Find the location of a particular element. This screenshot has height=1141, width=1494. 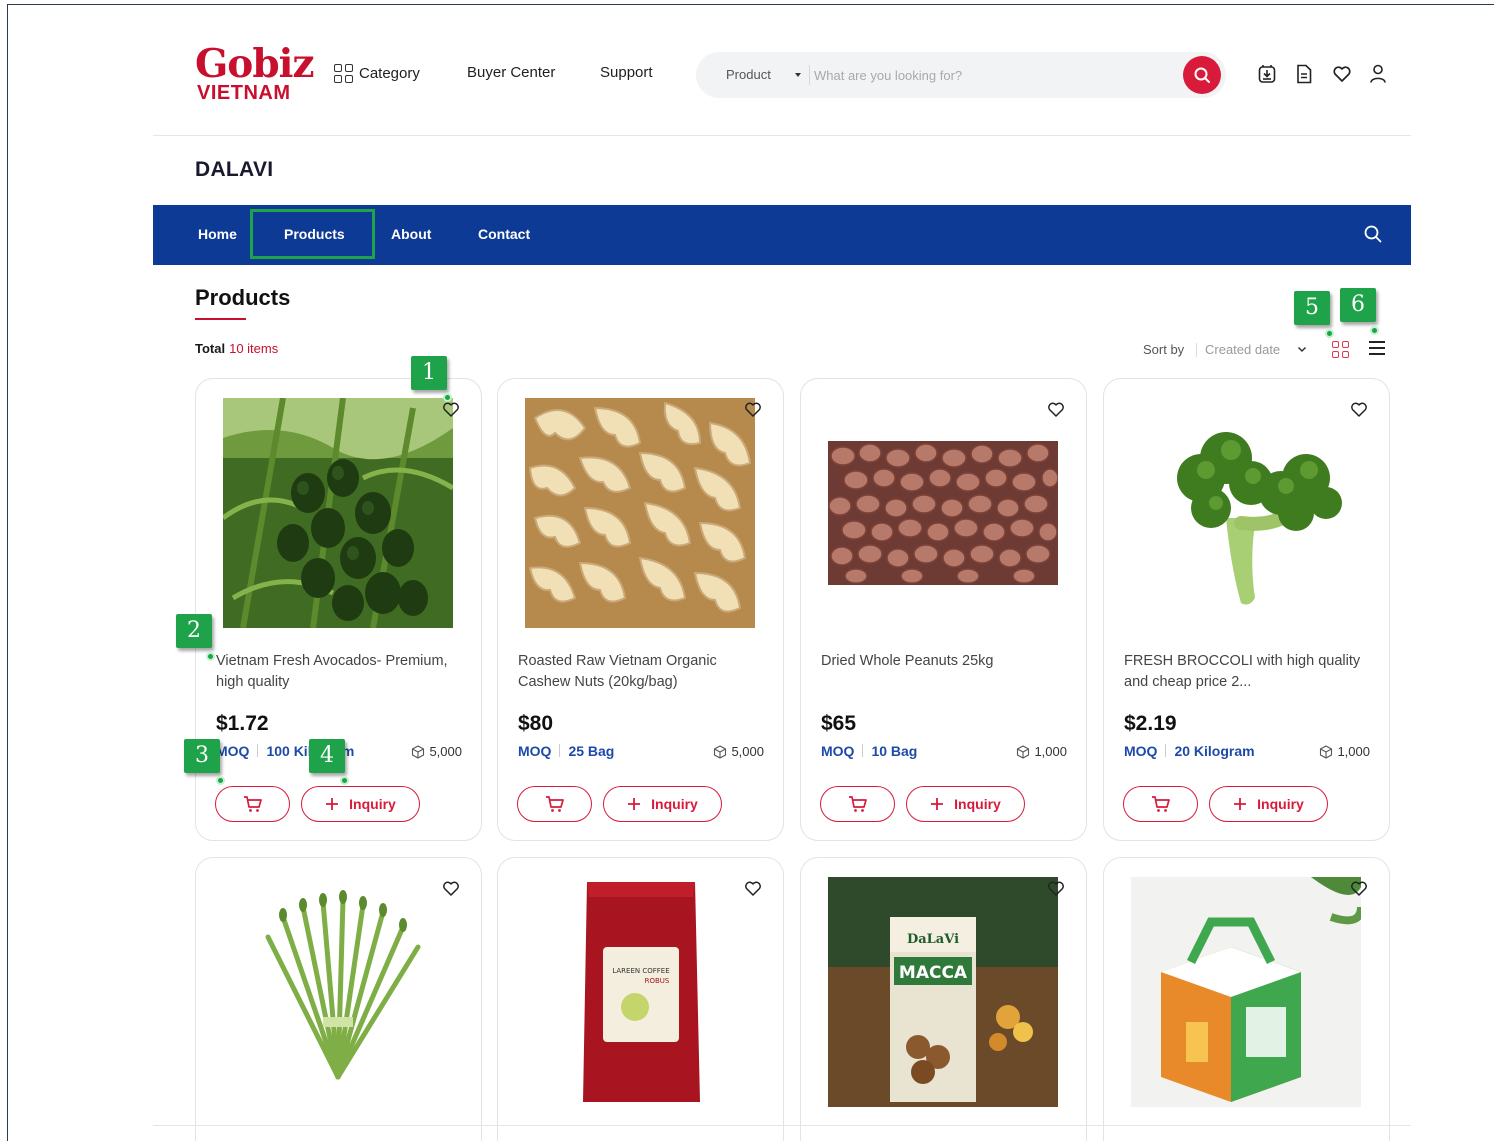

sort-select: Created date is located at coordinates (1242, 349).